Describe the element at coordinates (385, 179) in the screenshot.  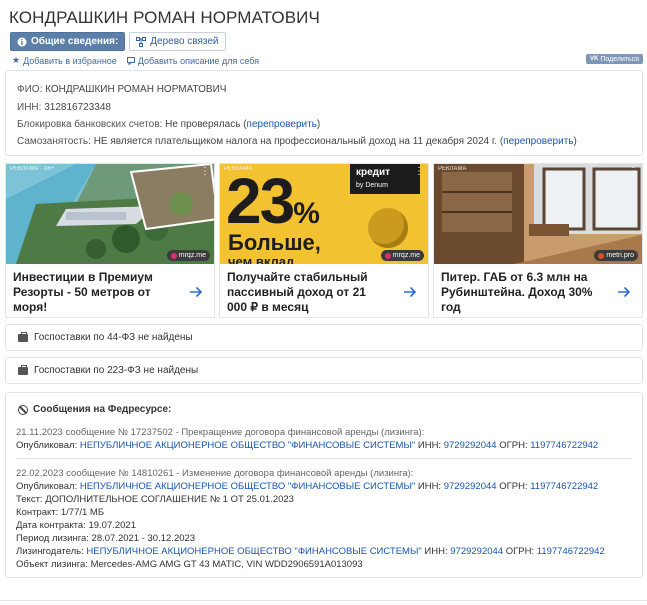
I see `ad-brand: кредит by Denum` at that location.